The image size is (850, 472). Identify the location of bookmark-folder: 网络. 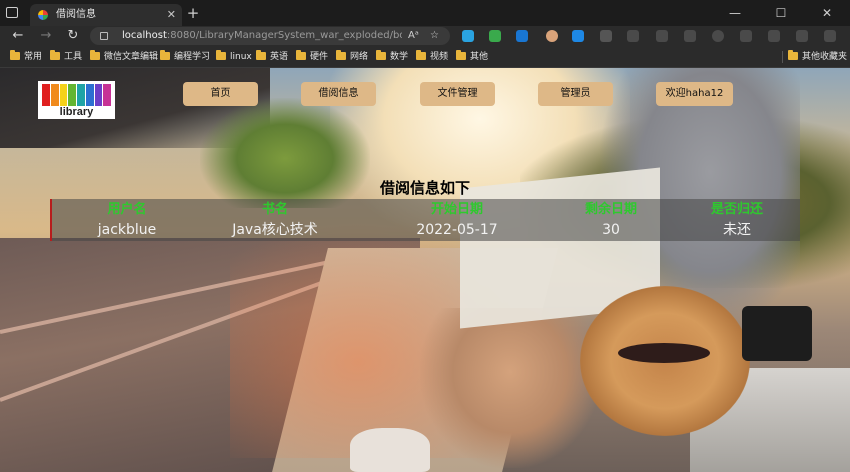
(352, 57).